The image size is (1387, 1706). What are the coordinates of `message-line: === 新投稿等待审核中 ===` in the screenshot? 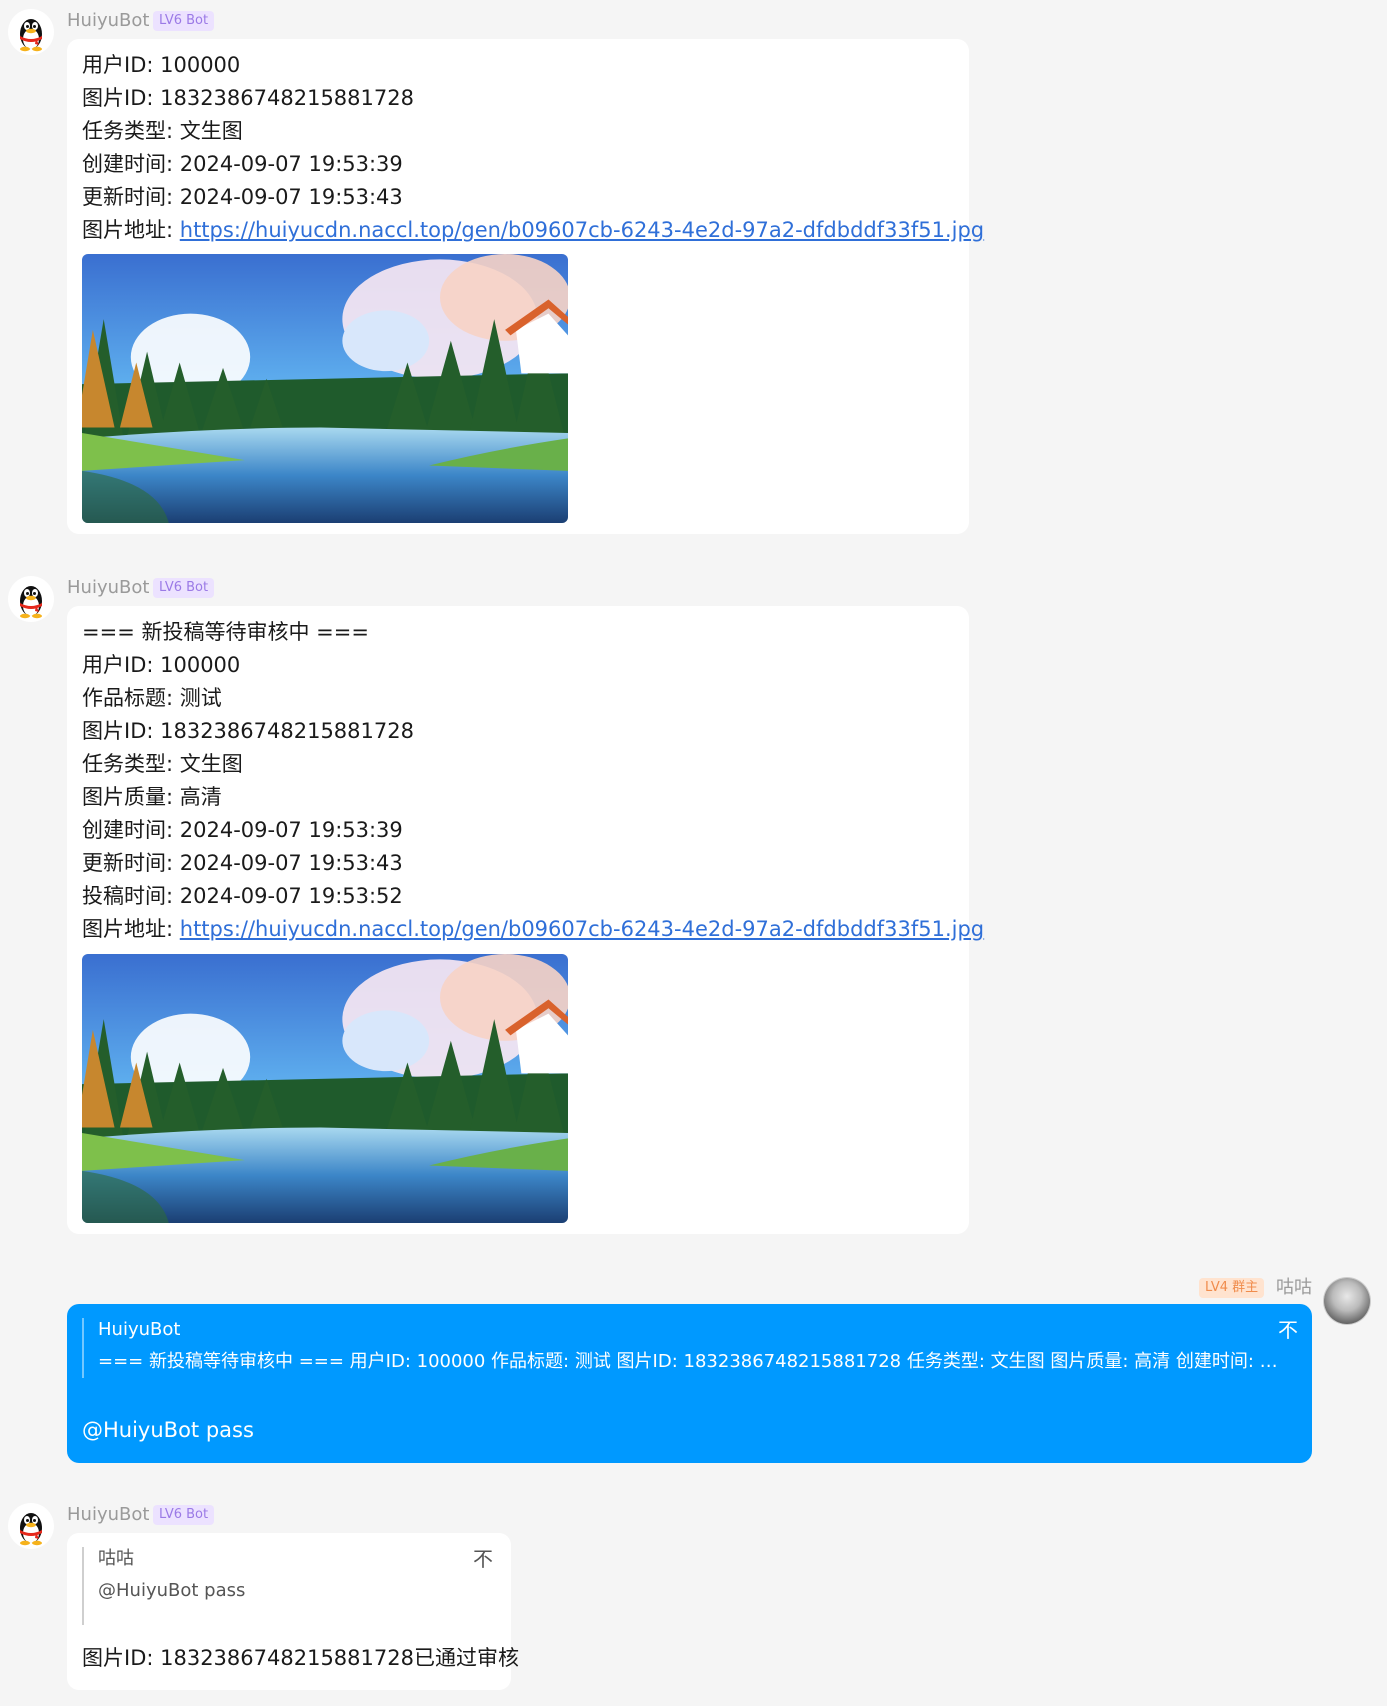 It's located at (225, 632).